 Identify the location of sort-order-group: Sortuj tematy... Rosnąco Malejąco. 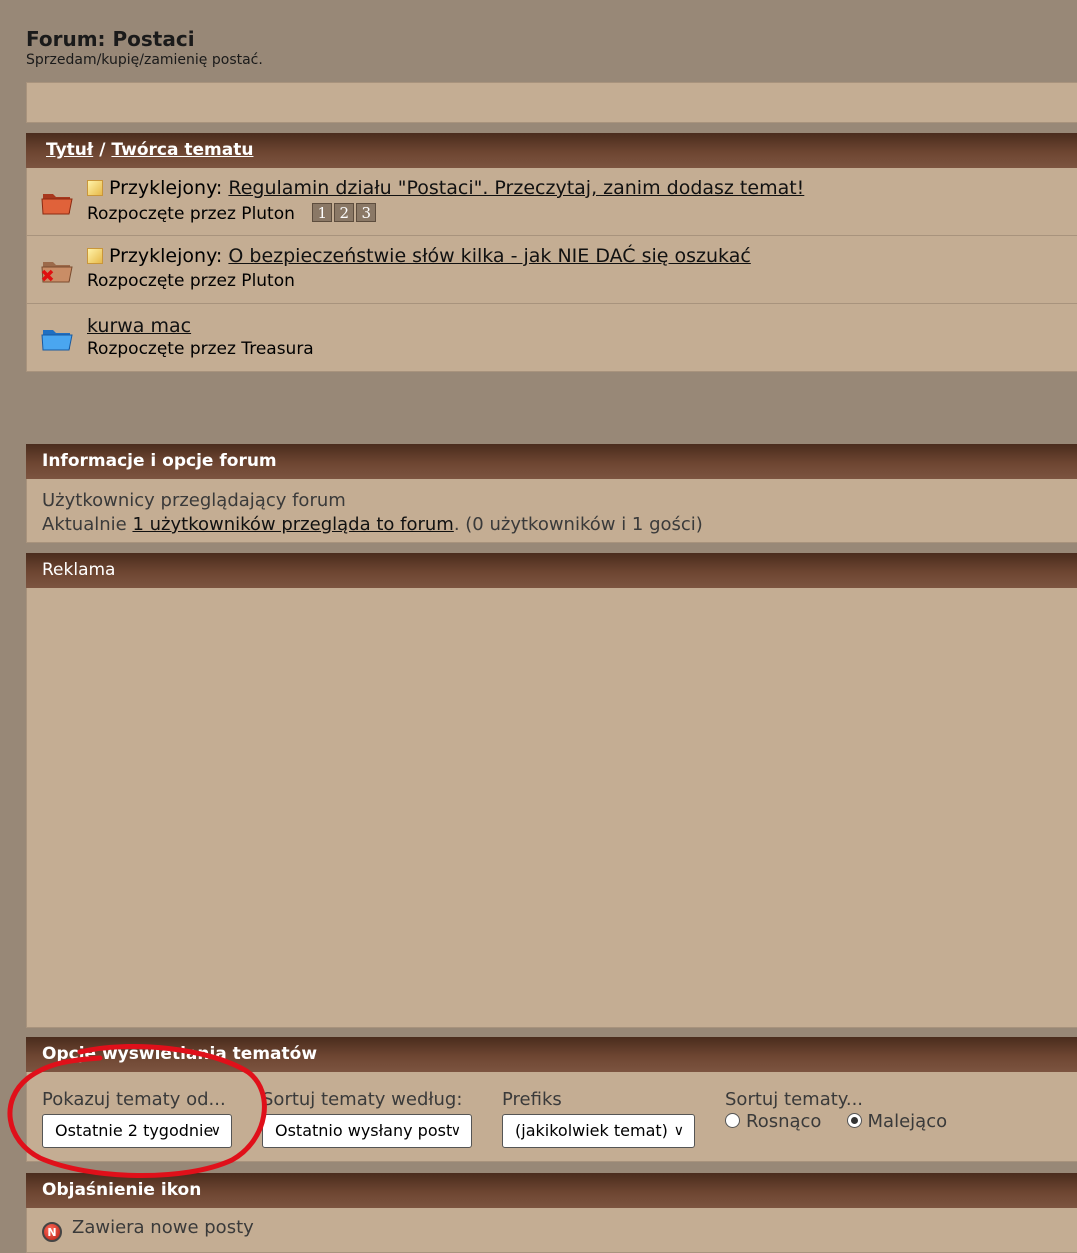
(846, 1110).